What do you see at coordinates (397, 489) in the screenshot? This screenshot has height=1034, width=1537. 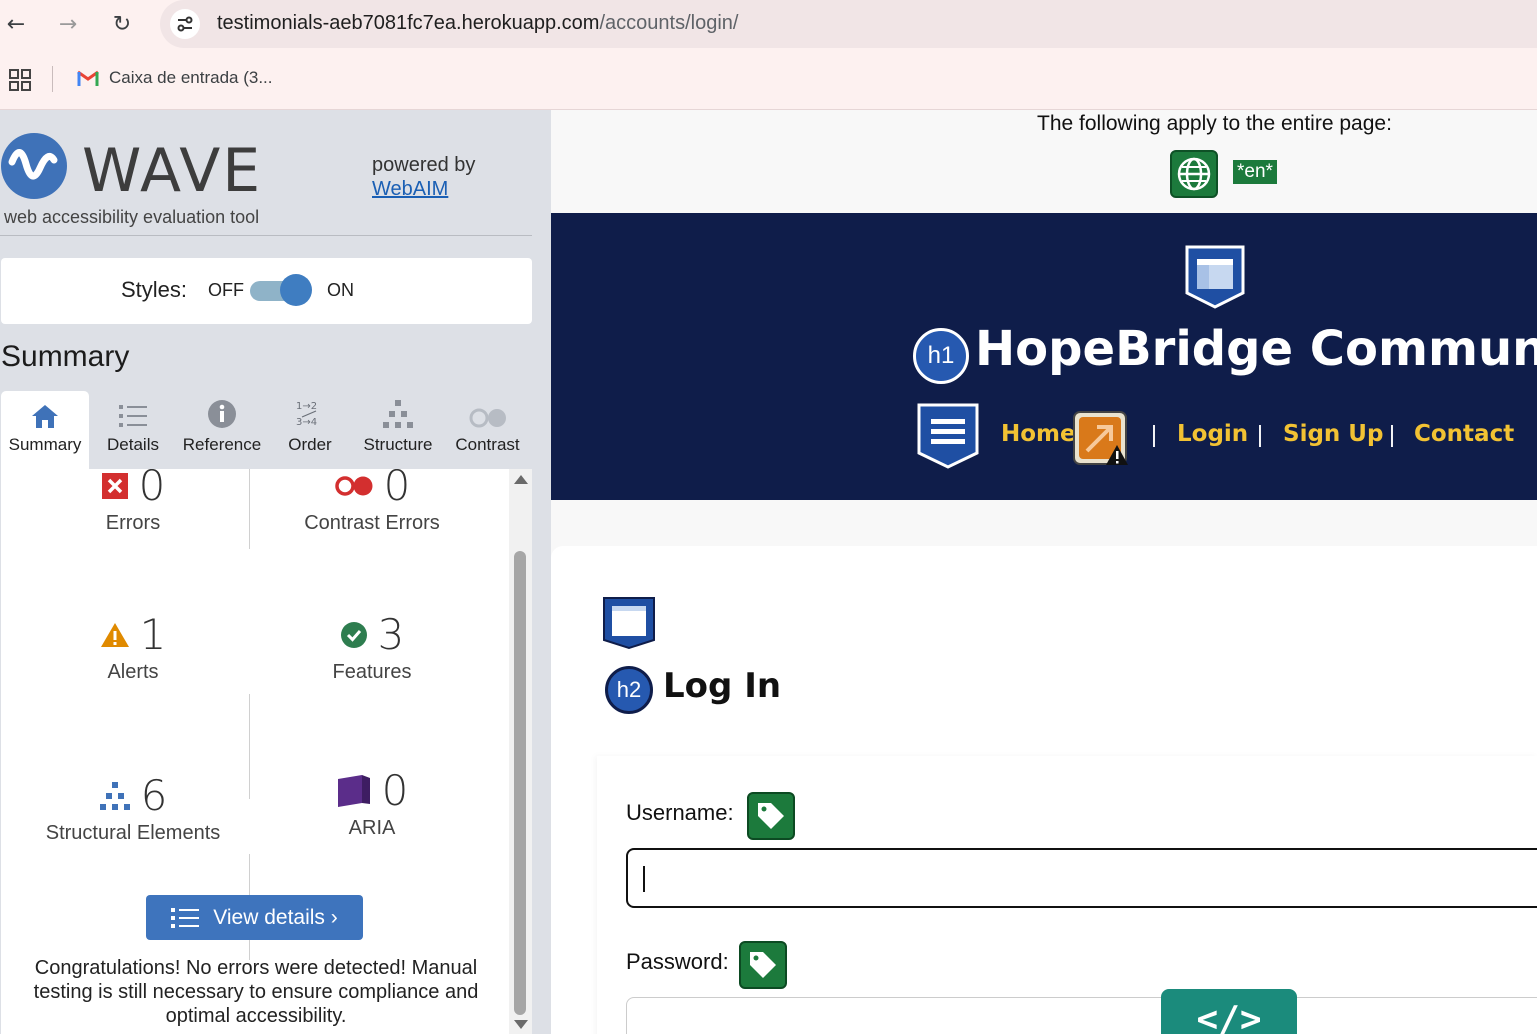 I see `contrast-errors-count: 0` at bounding box center [397, 489].